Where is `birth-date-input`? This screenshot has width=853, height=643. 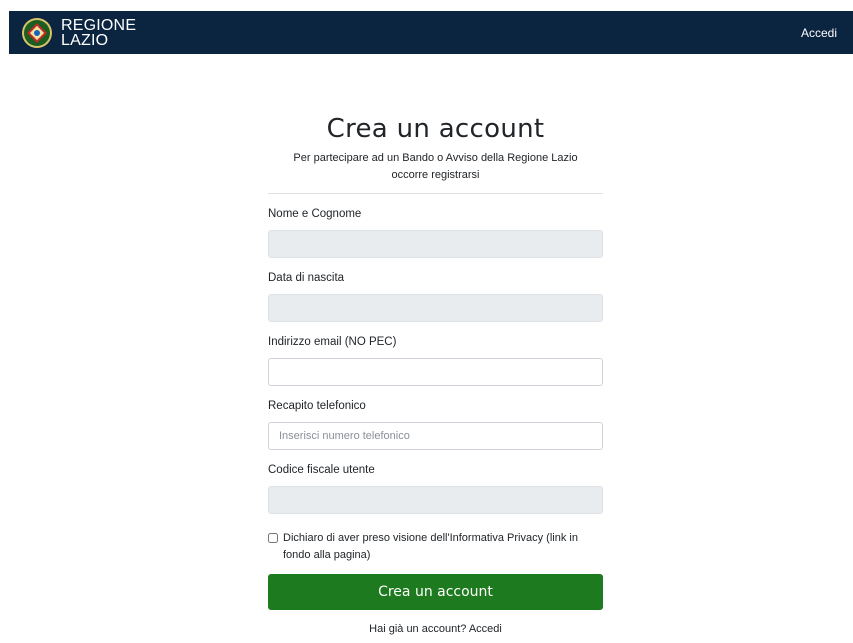
birth-date-input is located at coordinates (435, 308).